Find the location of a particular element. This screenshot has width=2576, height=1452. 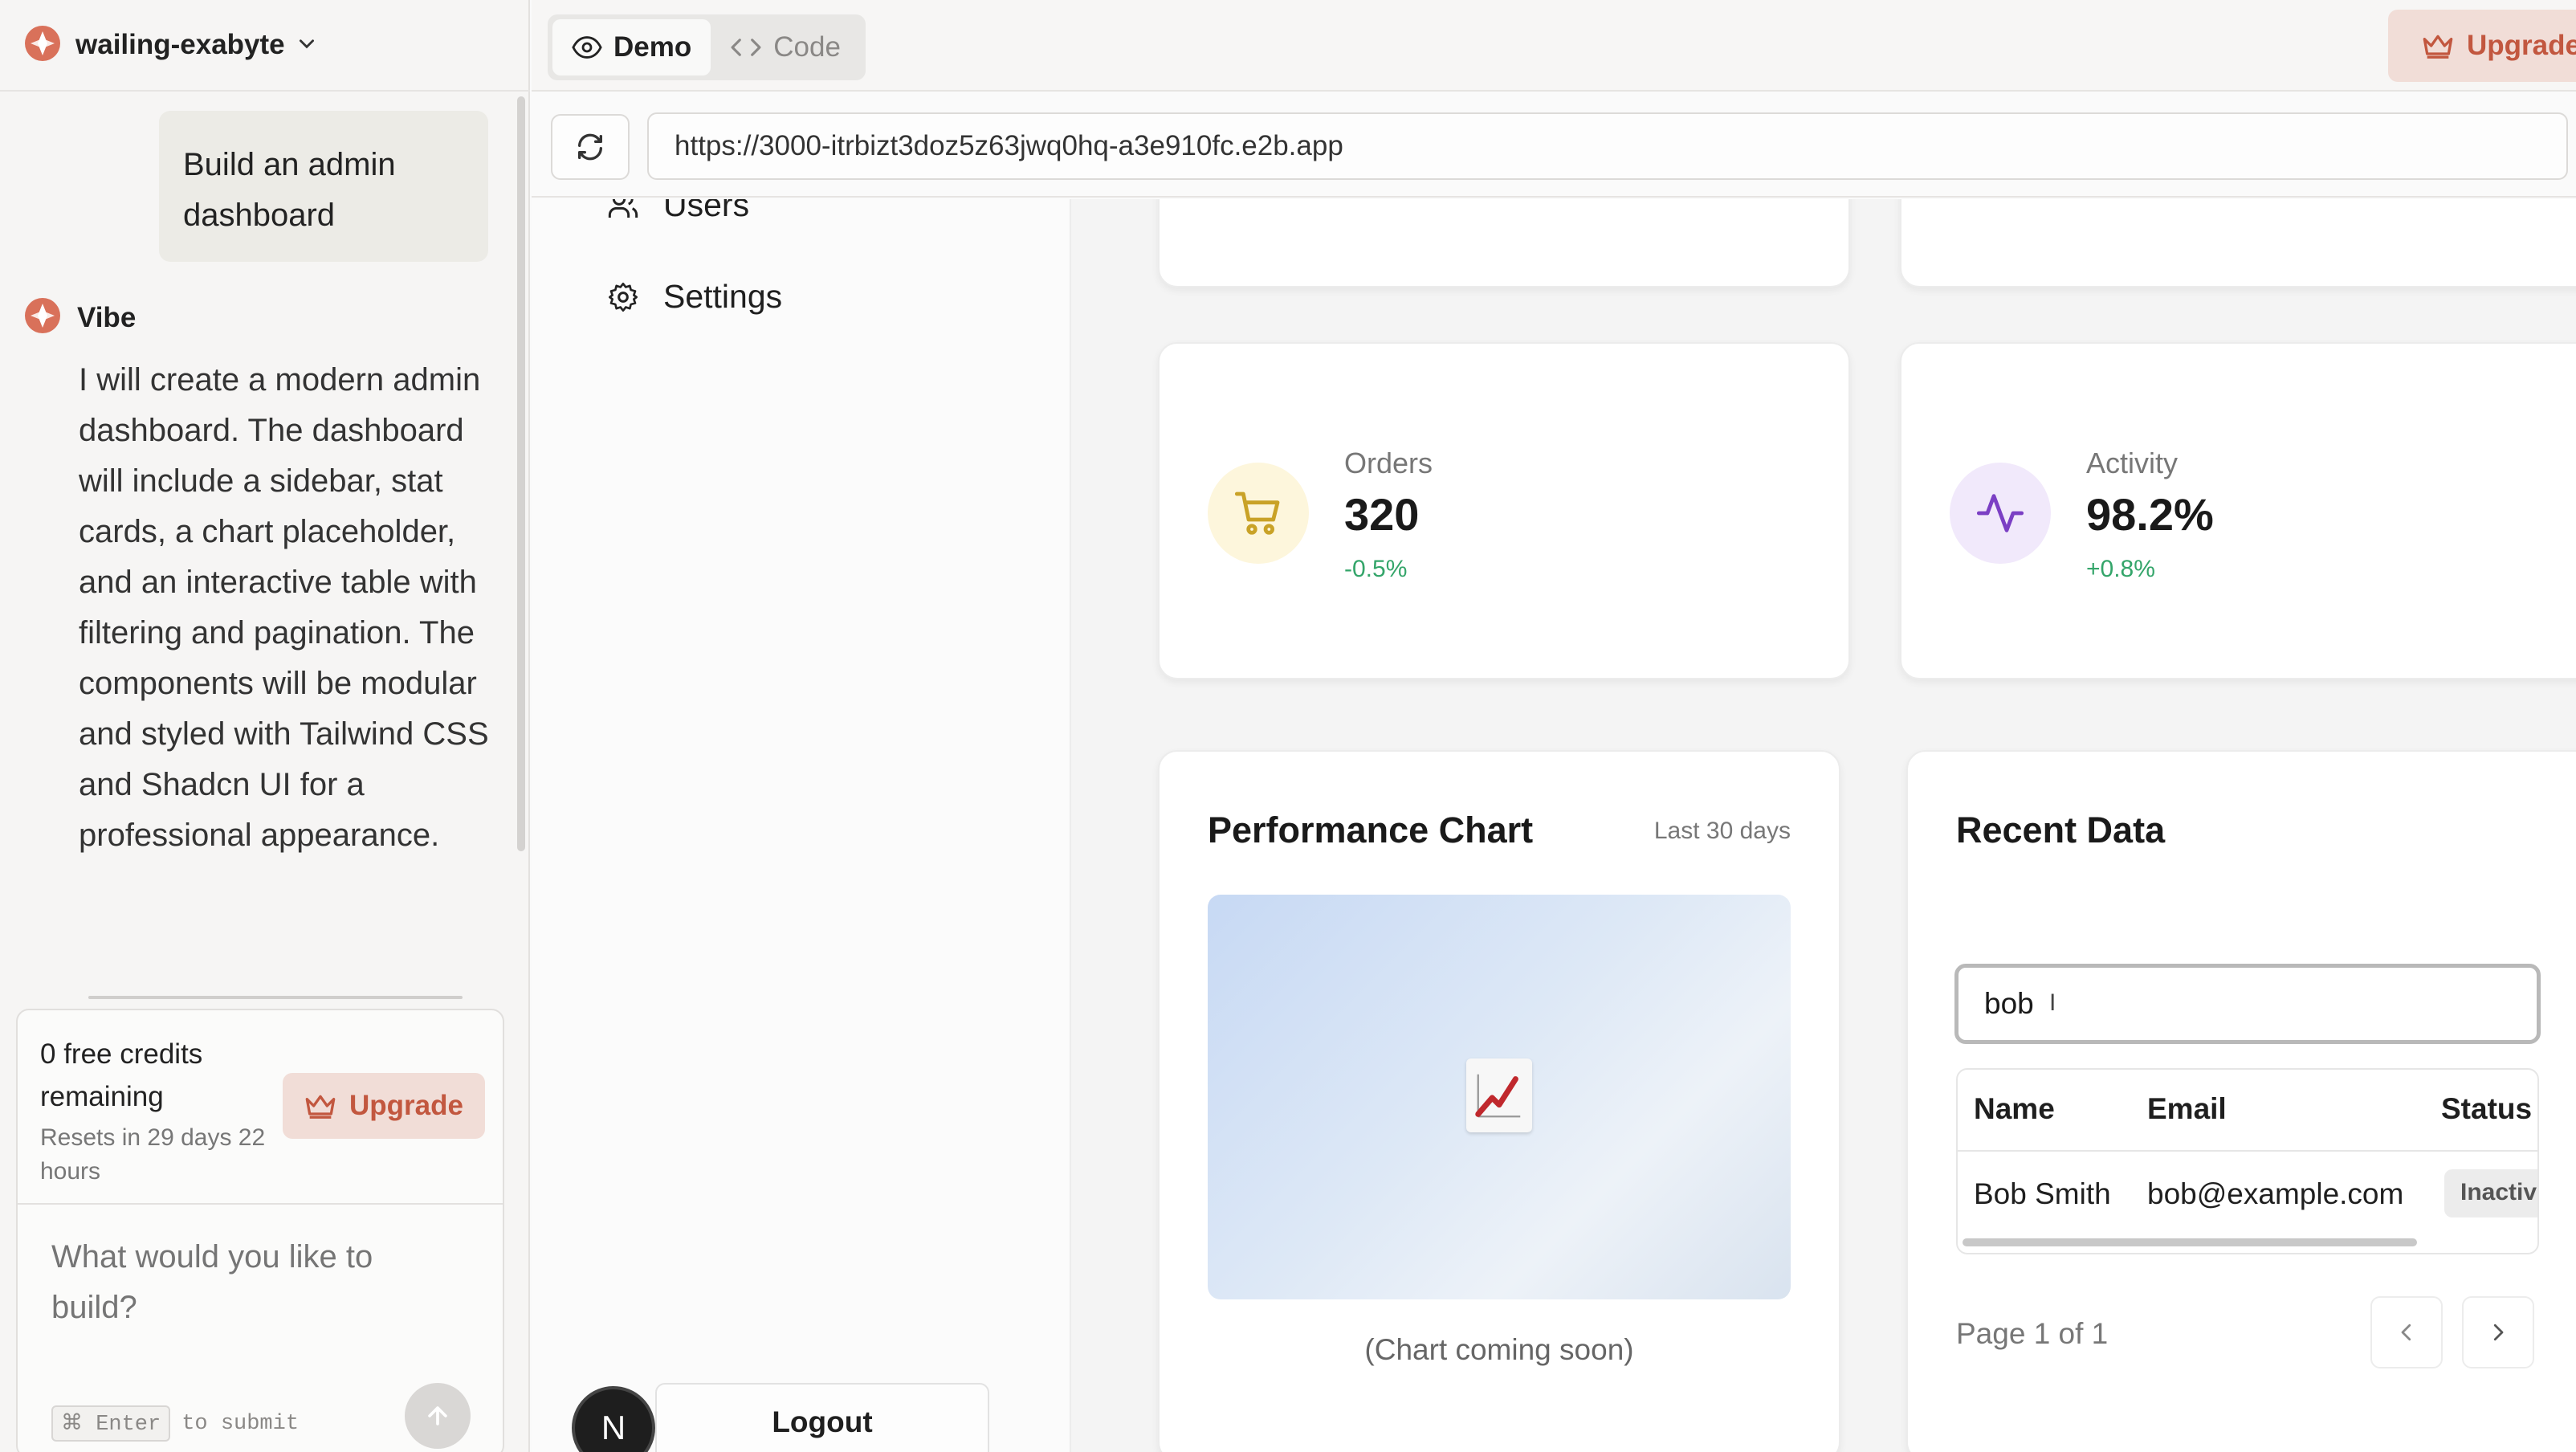

chart-placeholder is located at coordinates (1499, 1097).